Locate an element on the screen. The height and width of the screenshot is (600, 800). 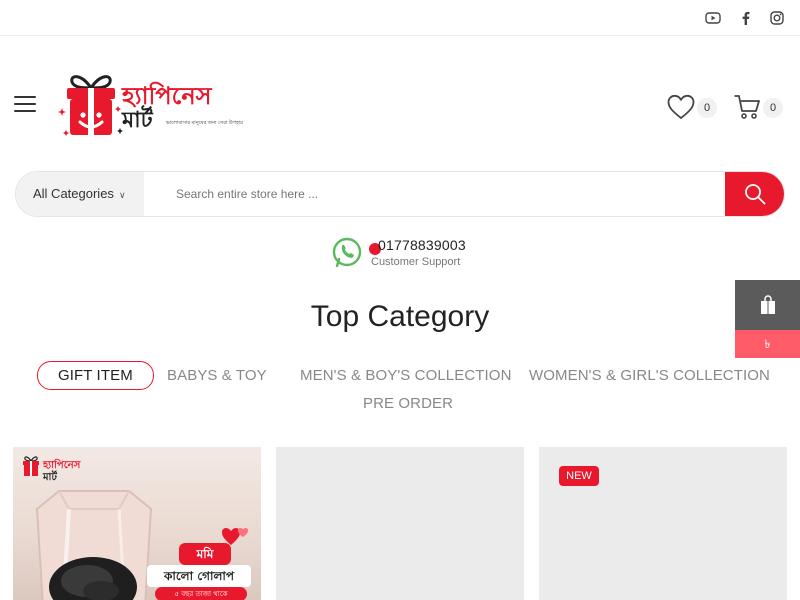
tab-babys-toy: BABYS & TOY is located at coordinates (217, 375).